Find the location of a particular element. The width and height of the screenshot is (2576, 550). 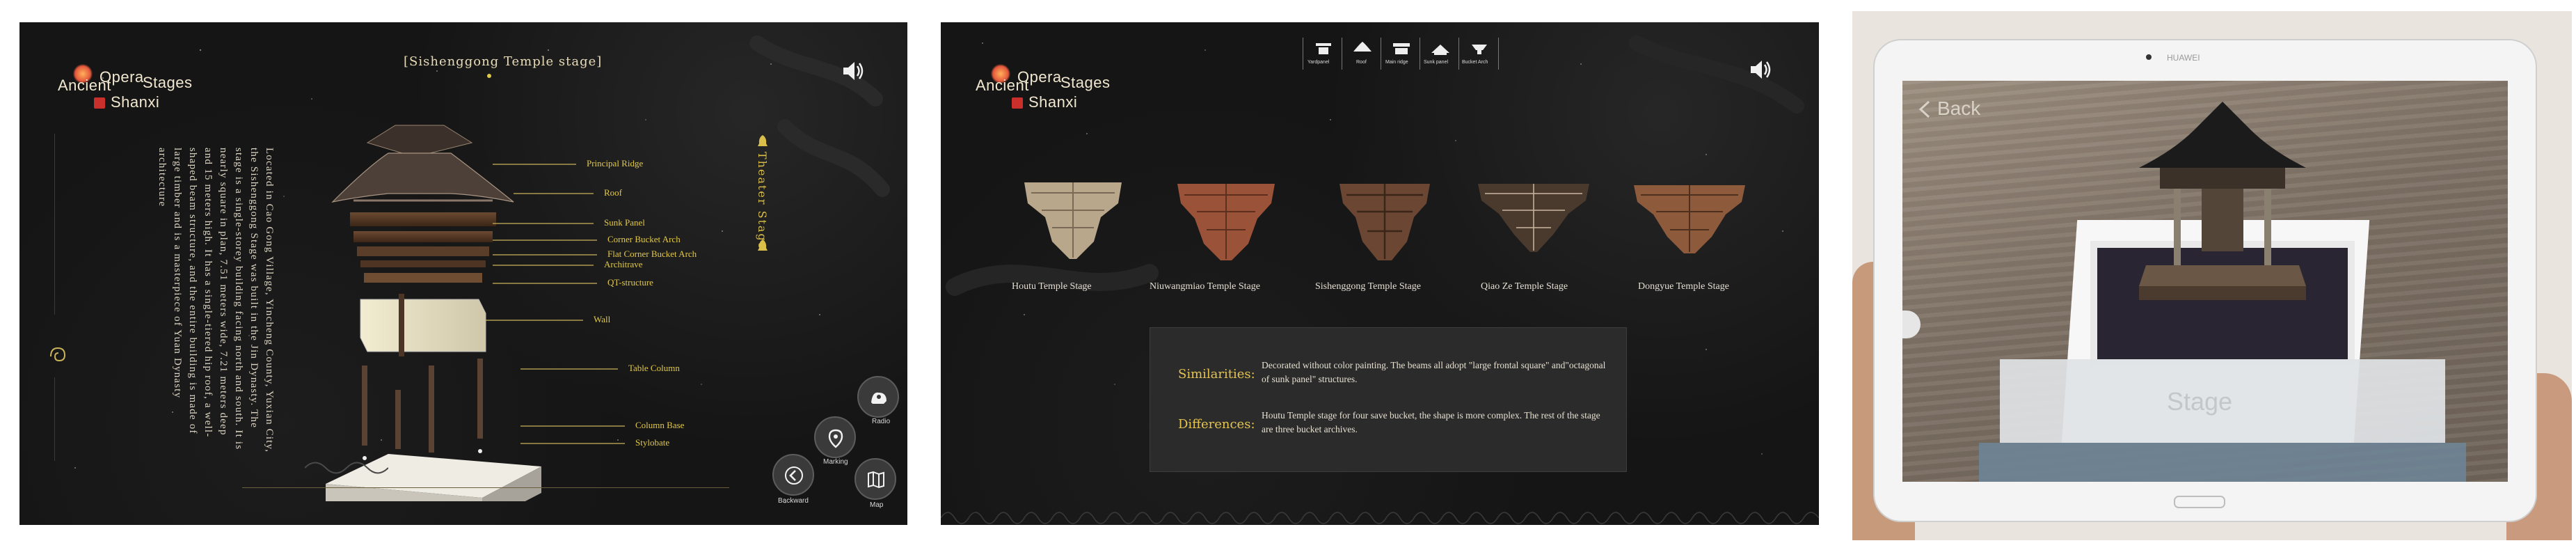

stage-card-niuwangmiao: Niuwangmiao Temple Stage is located at coordinates (1230, 238).